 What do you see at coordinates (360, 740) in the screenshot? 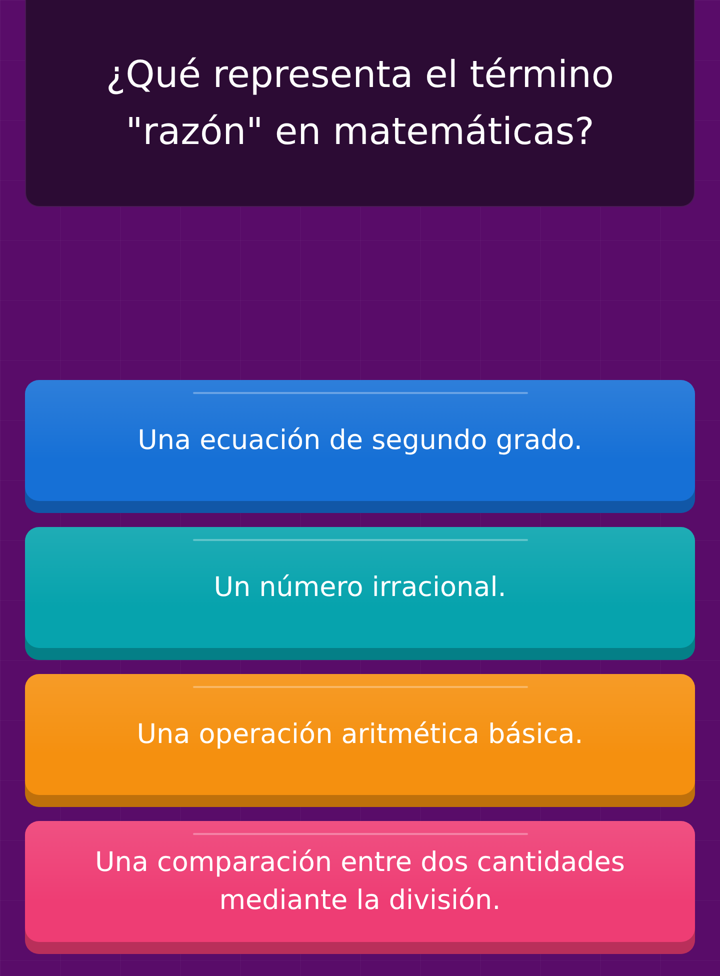
I see `answer-option: Una operación aritmética básica.` at bounding box center [360, 740].